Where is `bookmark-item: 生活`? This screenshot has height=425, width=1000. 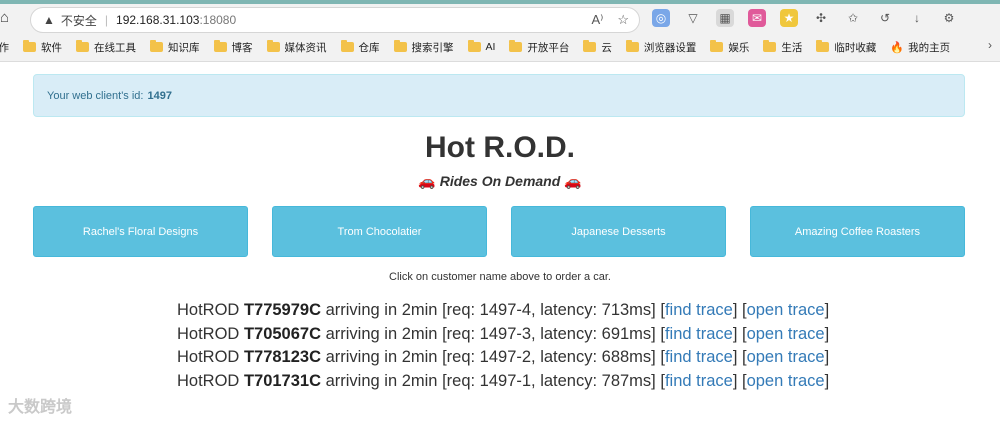 bookmark-item: 生活 is located at coordinates (782, 47).